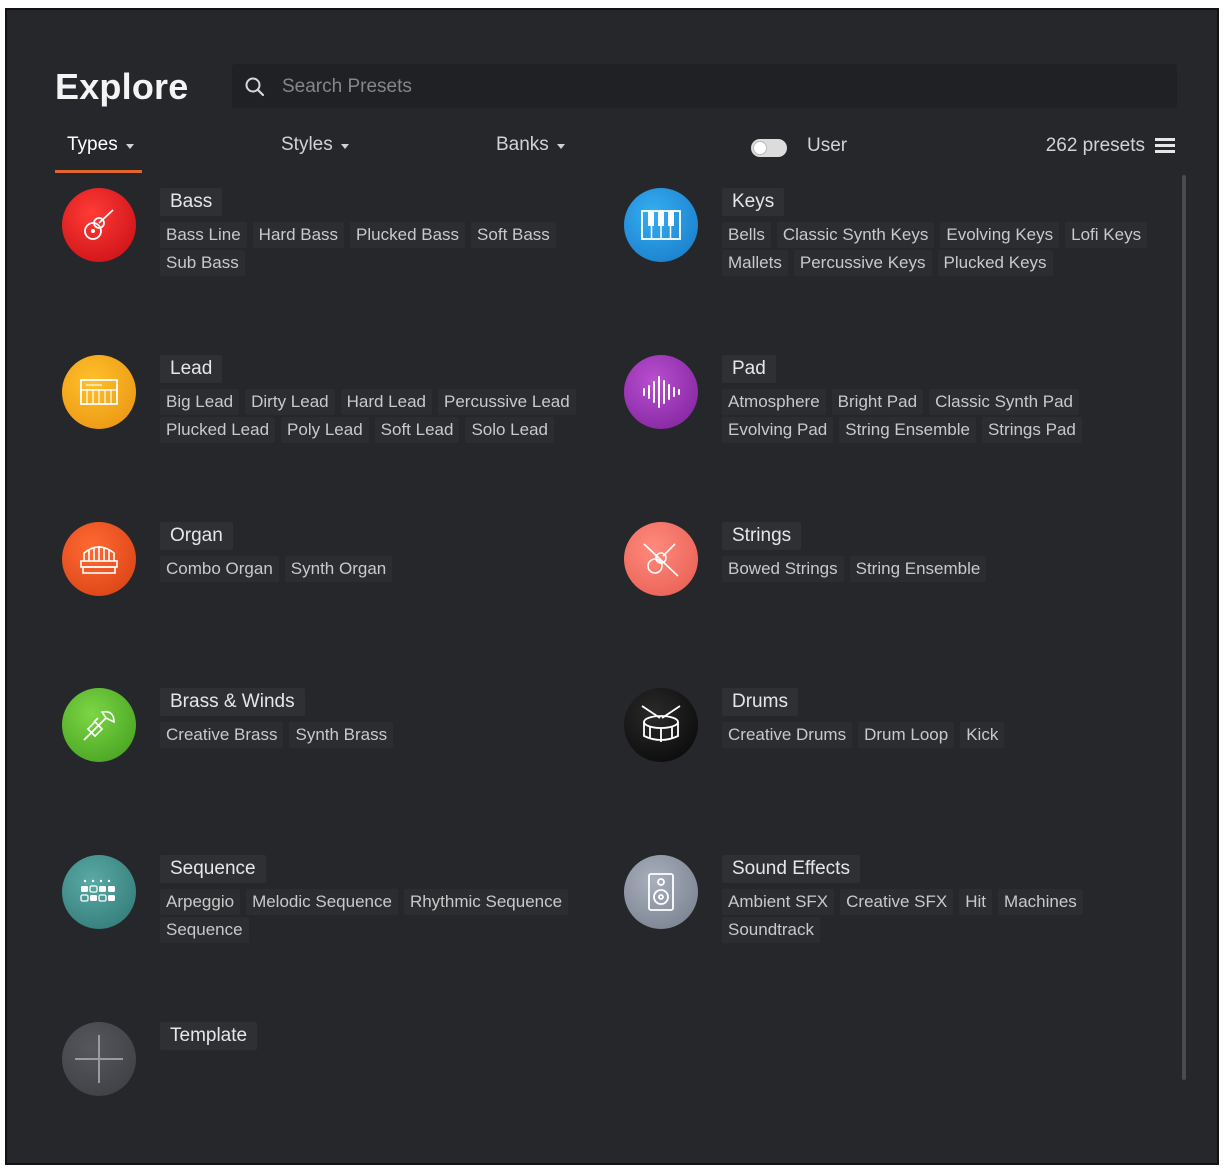 The height and width of the screenshot is (1173, 1226). I want to click on tag: Percussive Keys, so click(862, 263).